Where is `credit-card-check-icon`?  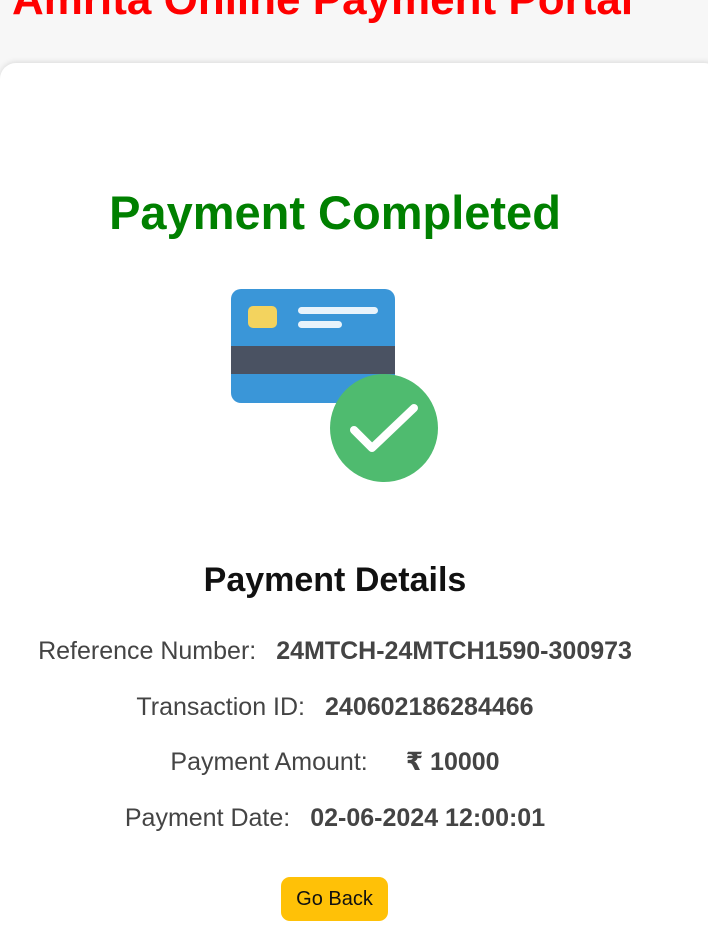
credit-card-check-icon is located at coordinates (335, 386).